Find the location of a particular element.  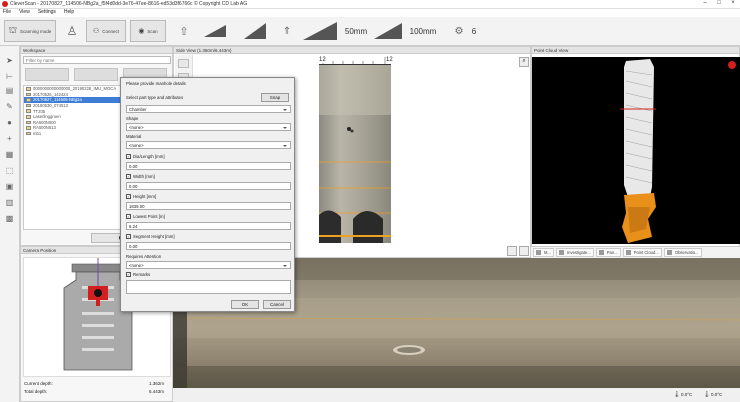

dia-input: 0.00 is located at coordinates (208, 166).